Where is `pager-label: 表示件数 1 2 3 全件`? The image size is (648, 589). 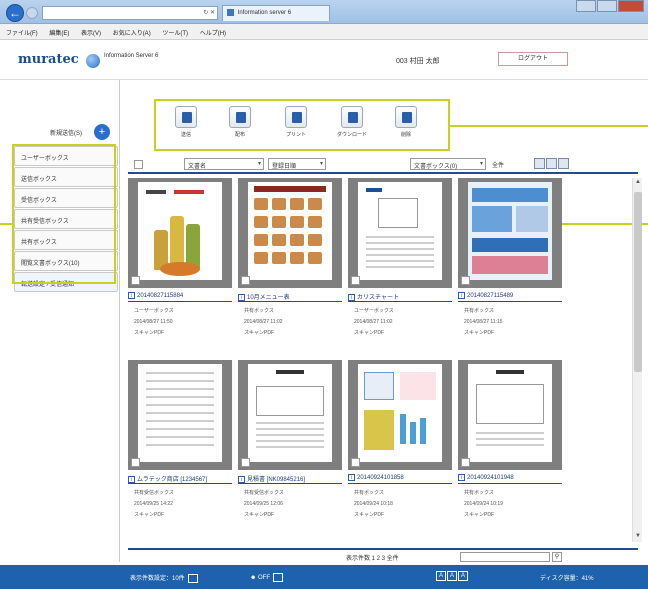 pager-label: 表示件数 1 2 3 全件 is located at coordinates (372, 557).